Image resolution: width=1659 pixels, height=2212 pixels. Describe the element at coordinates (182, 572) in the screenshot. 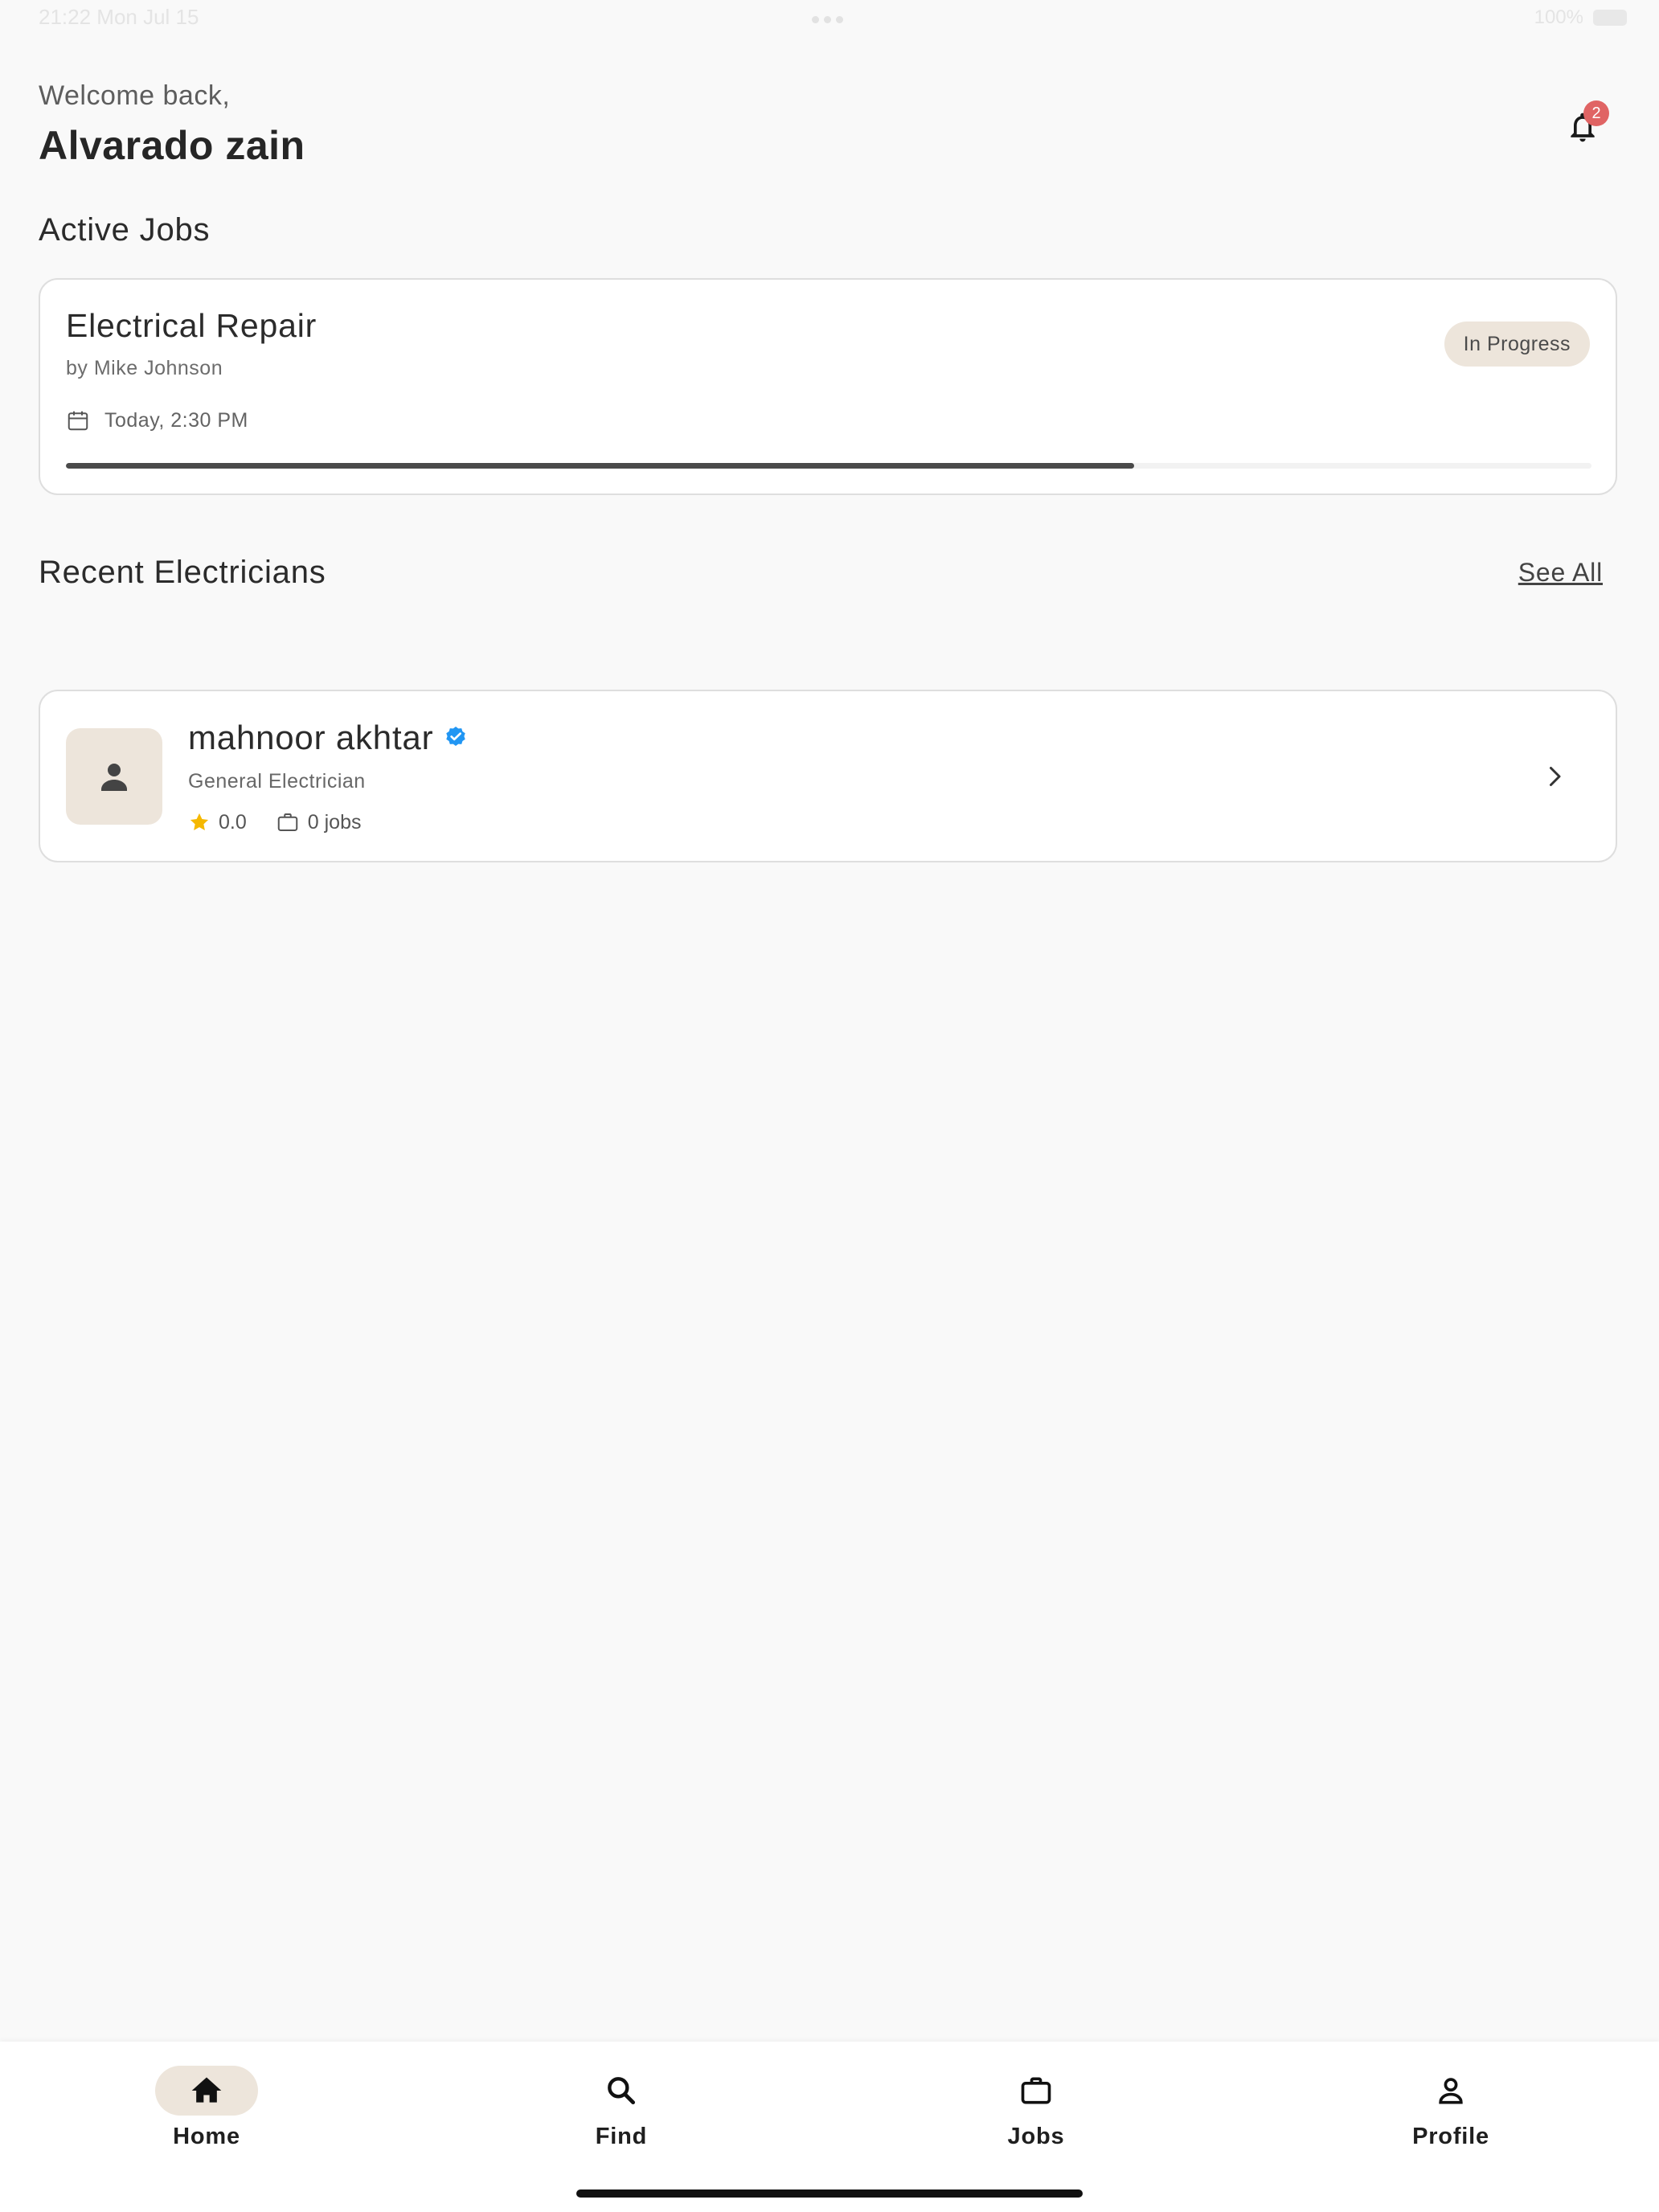

I see `recent-electricians-title: Recent Electricians` at that location.